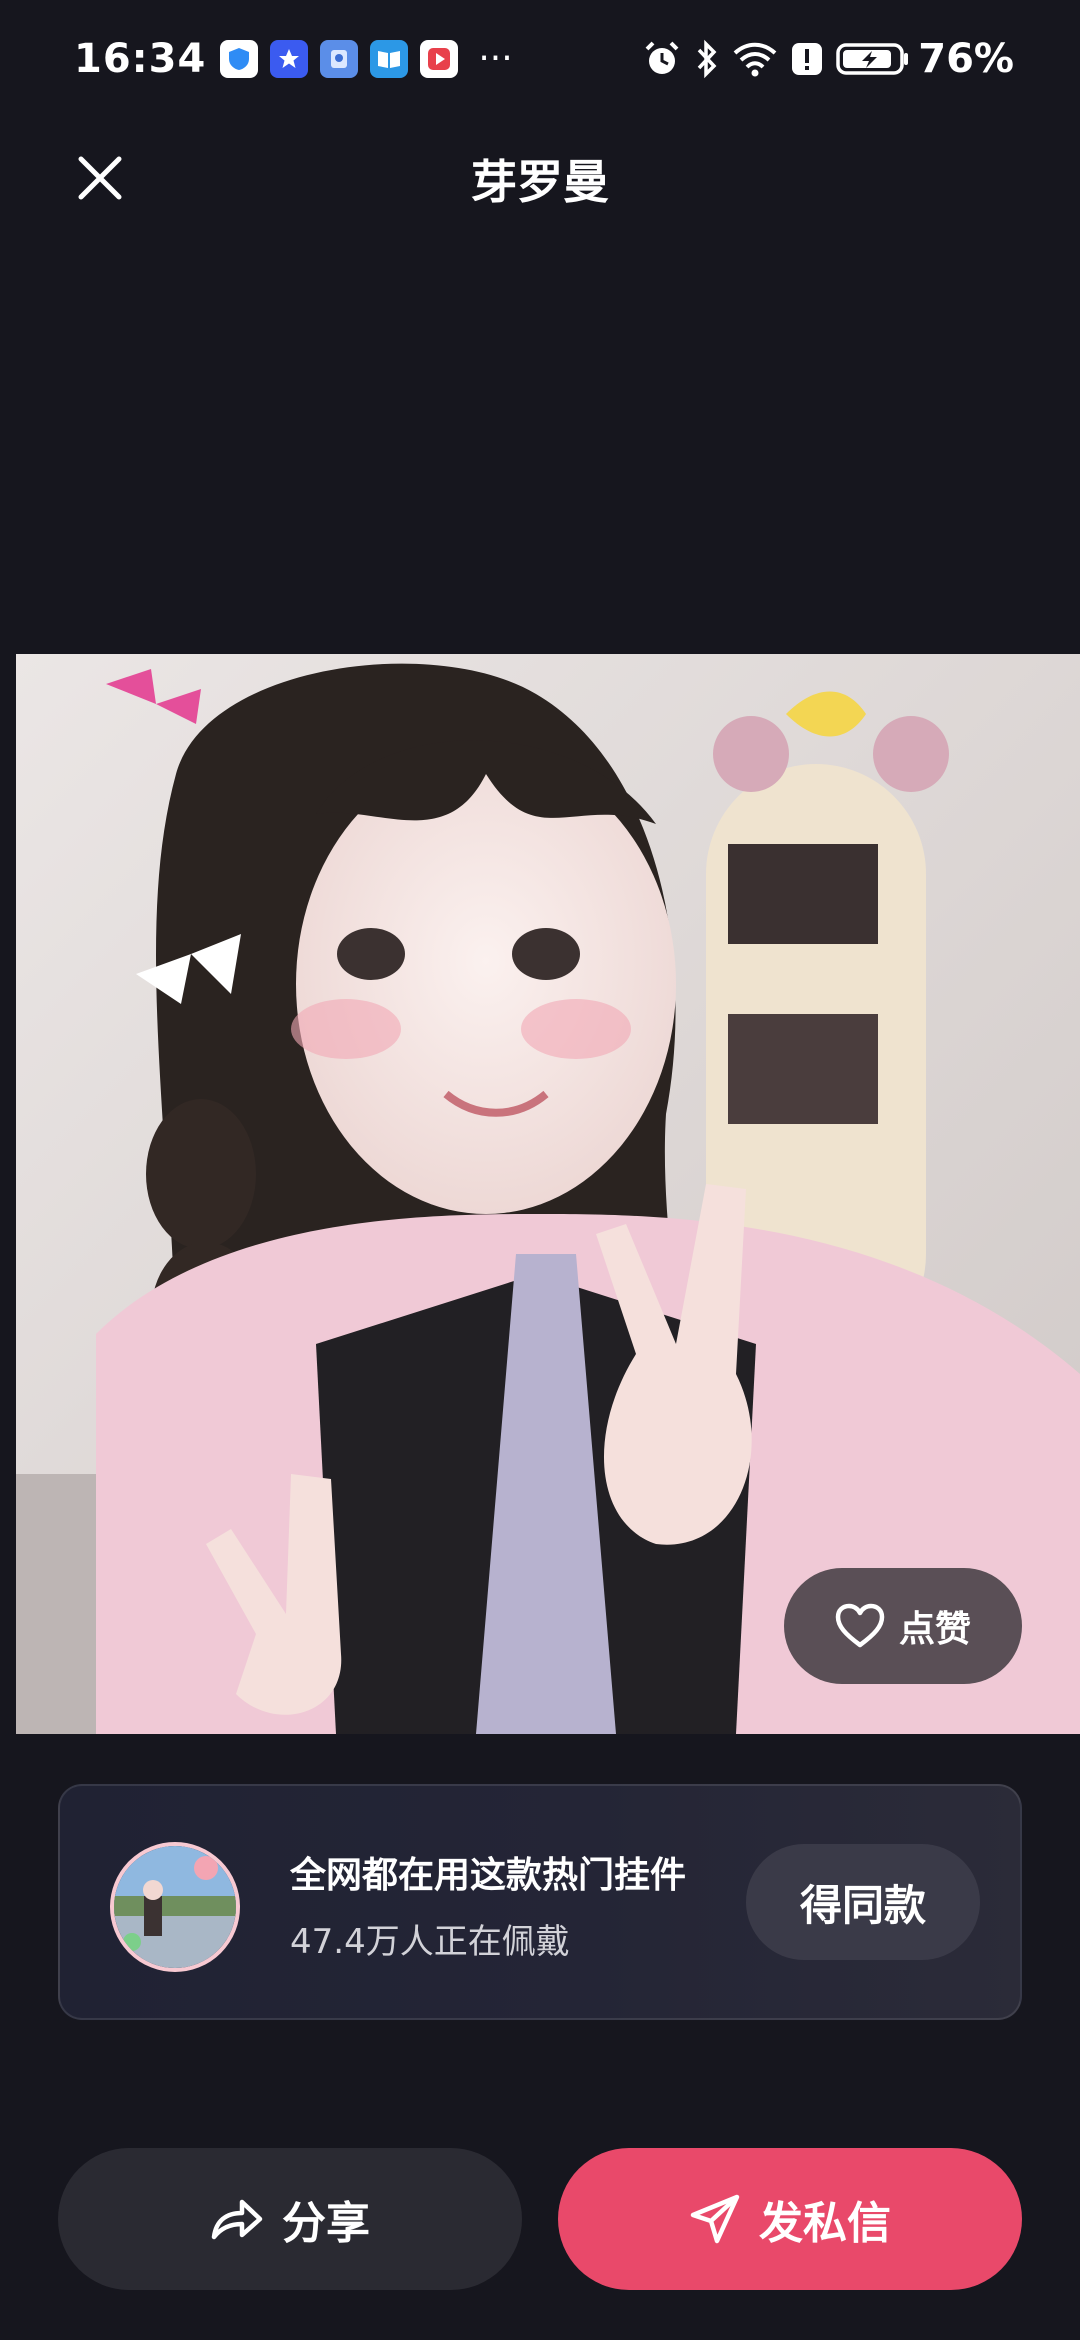  What do you see at coordinates (863, 1902) in the screenshot?
I see `get-same-button: 得同款` at bounding box center [863, 1902].